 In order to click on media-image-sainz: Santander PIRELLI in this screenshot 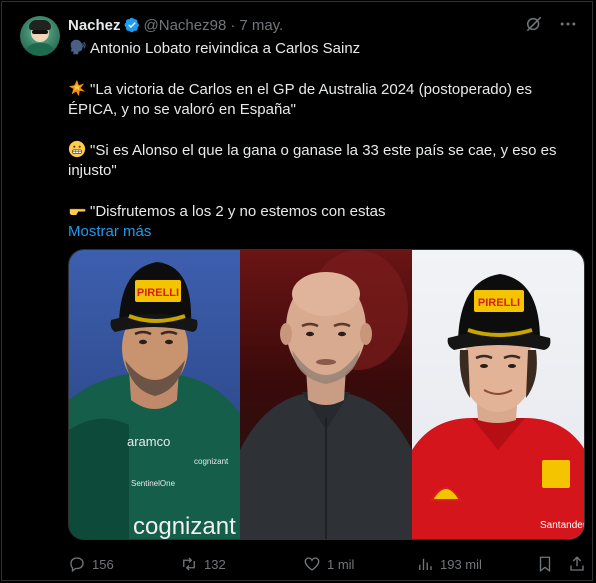, I will do `click(497, 394)`.